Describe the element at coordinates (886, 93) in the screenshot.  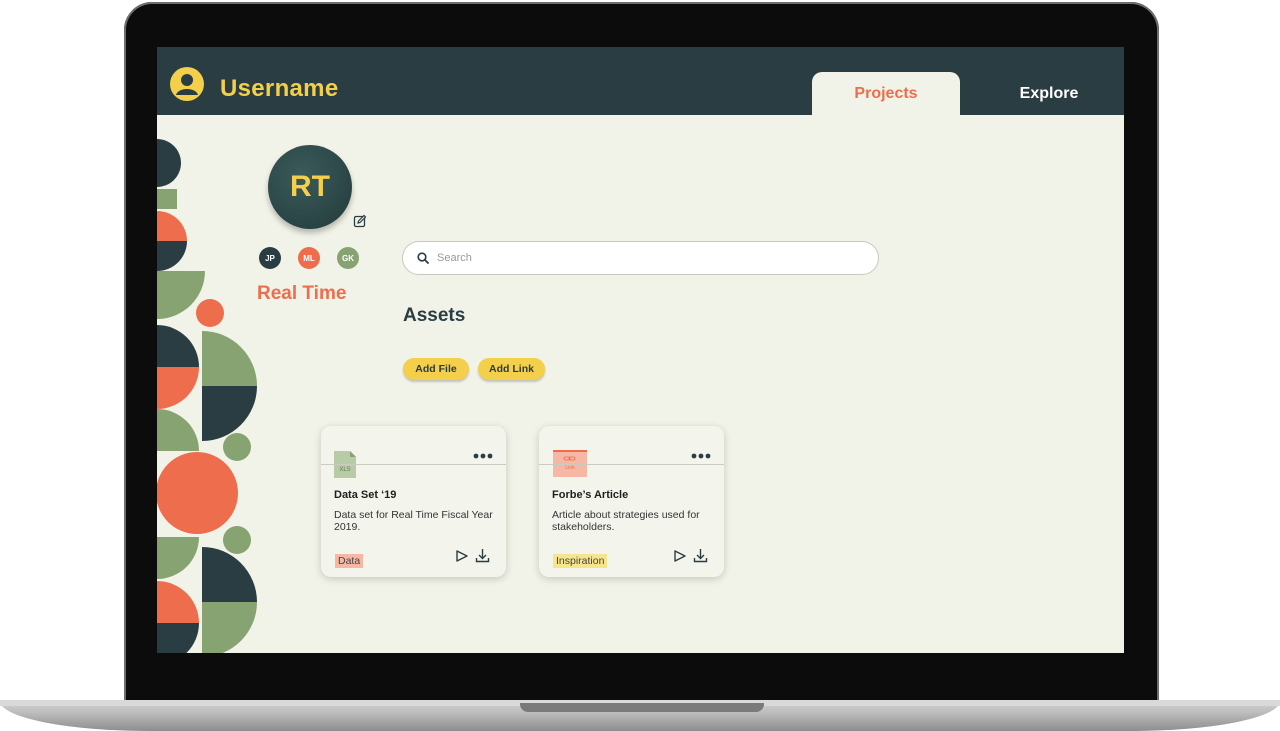
I see `tab-projects: Projects` at that location.